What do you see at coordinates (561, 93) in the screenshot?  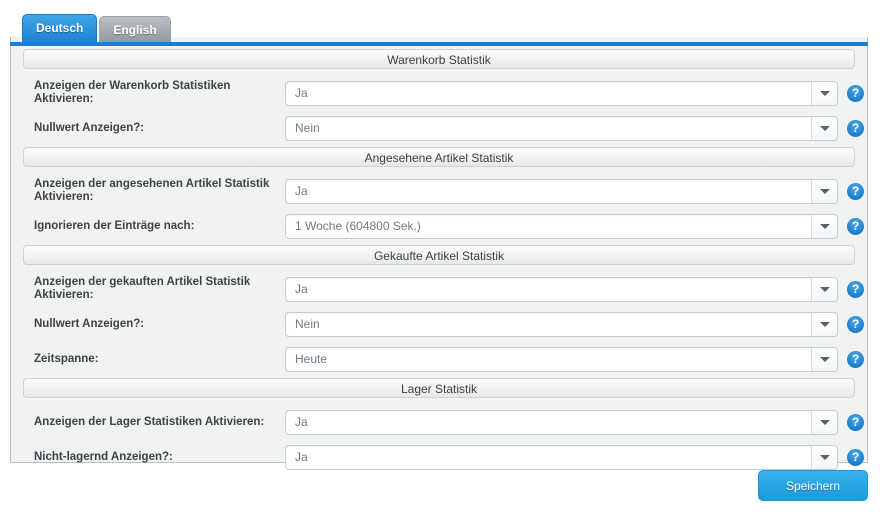 I see `select-warenkorb-aktivieren: Ja` at bounding box center [561, 93].